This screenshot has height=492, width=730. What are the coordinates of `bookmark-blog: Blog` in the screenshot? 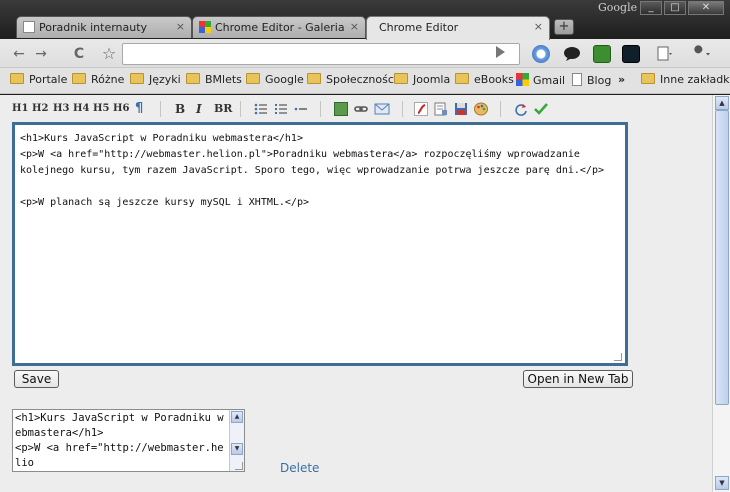 It's located at (591, 81).